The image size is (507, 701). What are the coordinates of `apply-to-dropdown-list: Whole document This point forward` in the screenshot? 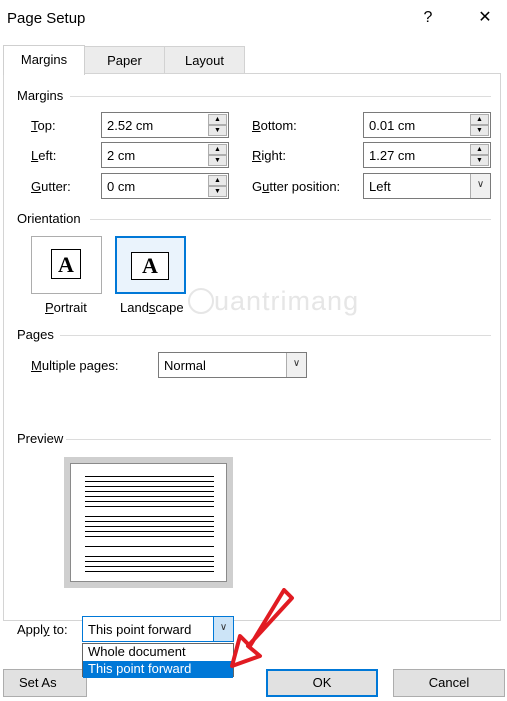 It's located at (158, 660).